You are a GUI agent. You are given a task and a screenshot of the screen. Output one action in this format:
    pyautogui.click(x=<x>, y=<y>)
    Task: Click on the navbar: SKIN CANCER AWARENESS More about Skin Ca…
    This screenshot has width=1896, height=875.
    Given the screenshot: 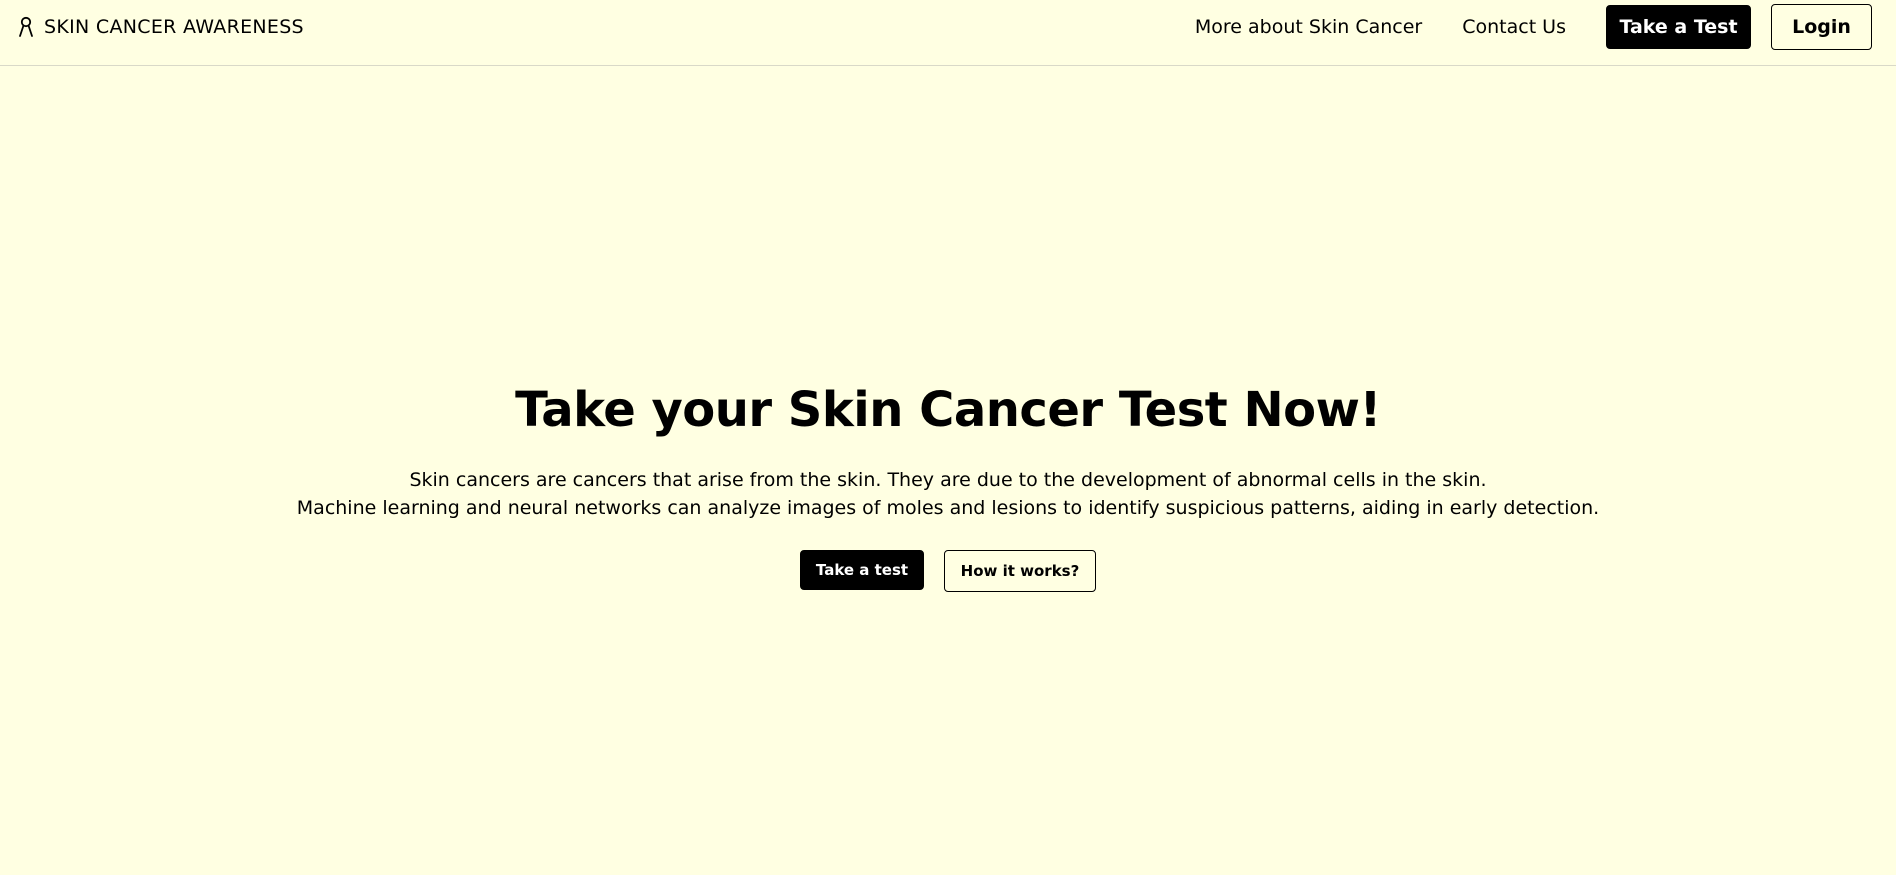 What is the action you would take?
    pyautogui.click(x=948, y=33)
    